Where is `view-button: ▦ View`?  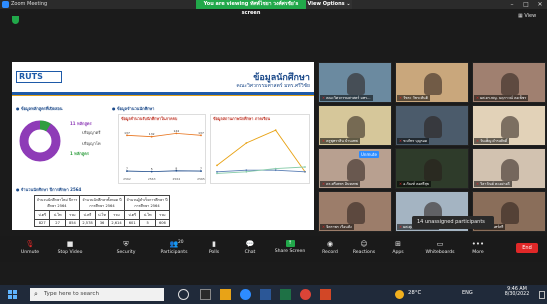 view-button: ▦ View is located at coordinates (527, 16).